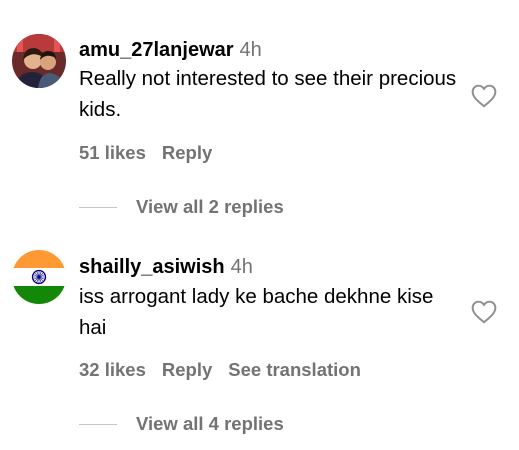  I want to click on see-translation-button: See translation, so click(294, 369).